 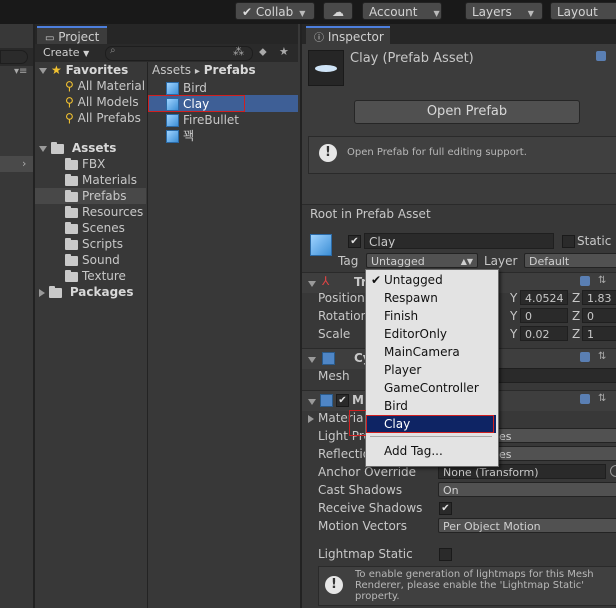 What do you see at coordinates (557, 375) in the screenshot?
I see `mesh-field` at bounding box center [557, 375].